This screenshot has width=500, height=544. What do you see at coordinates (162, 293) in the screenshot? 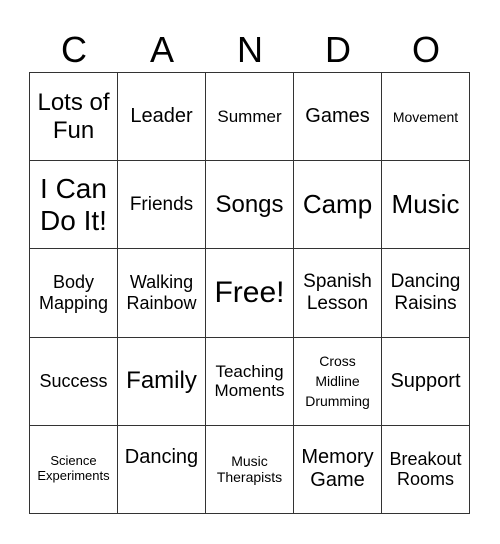
I see `bingo-cell: Walking Rainbow` at bounding box center [162, 293].